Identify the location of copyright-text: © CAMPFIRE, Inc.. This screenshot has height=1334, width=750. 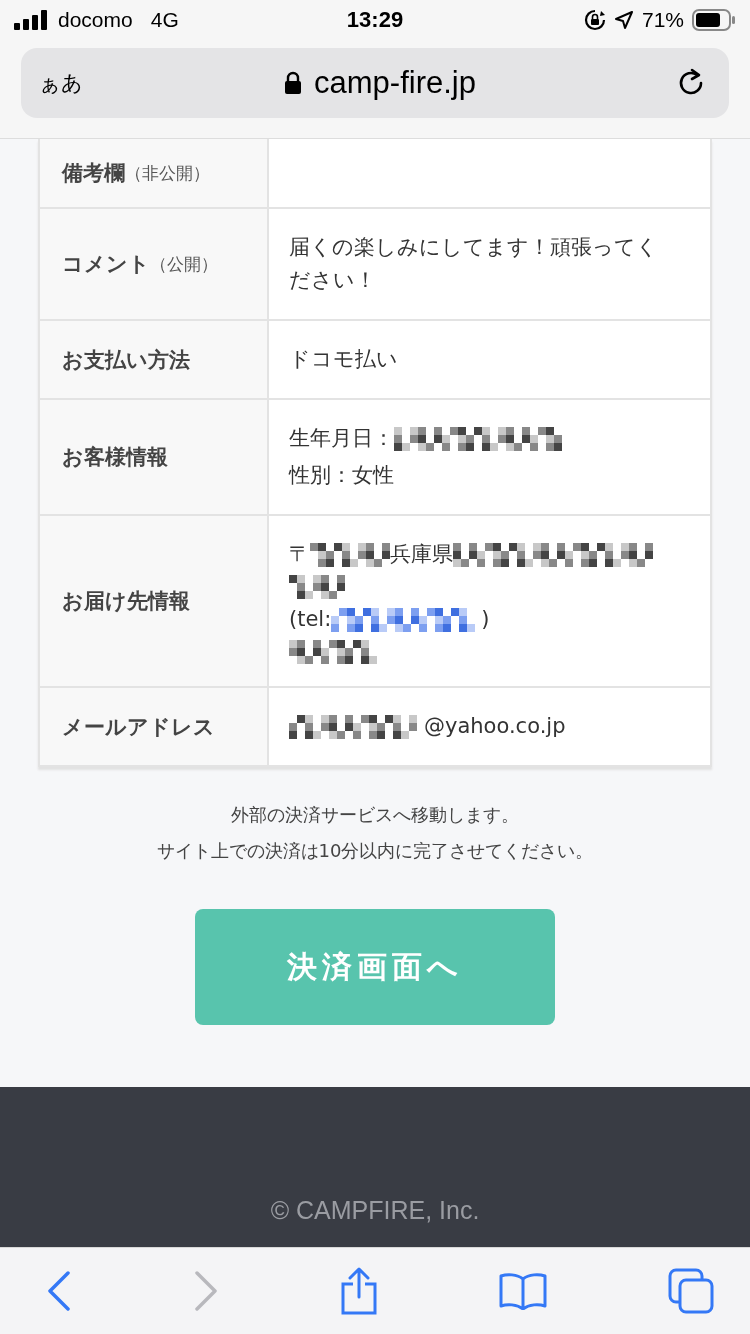
(375, 1210).